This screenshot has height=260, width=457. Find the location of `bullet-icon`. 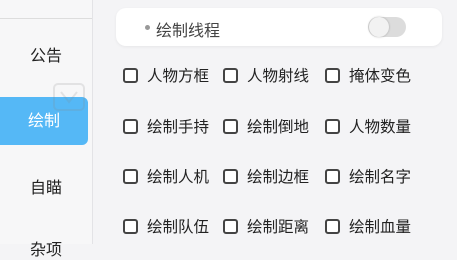

bullet-icon is located at coordinates (147, 27).